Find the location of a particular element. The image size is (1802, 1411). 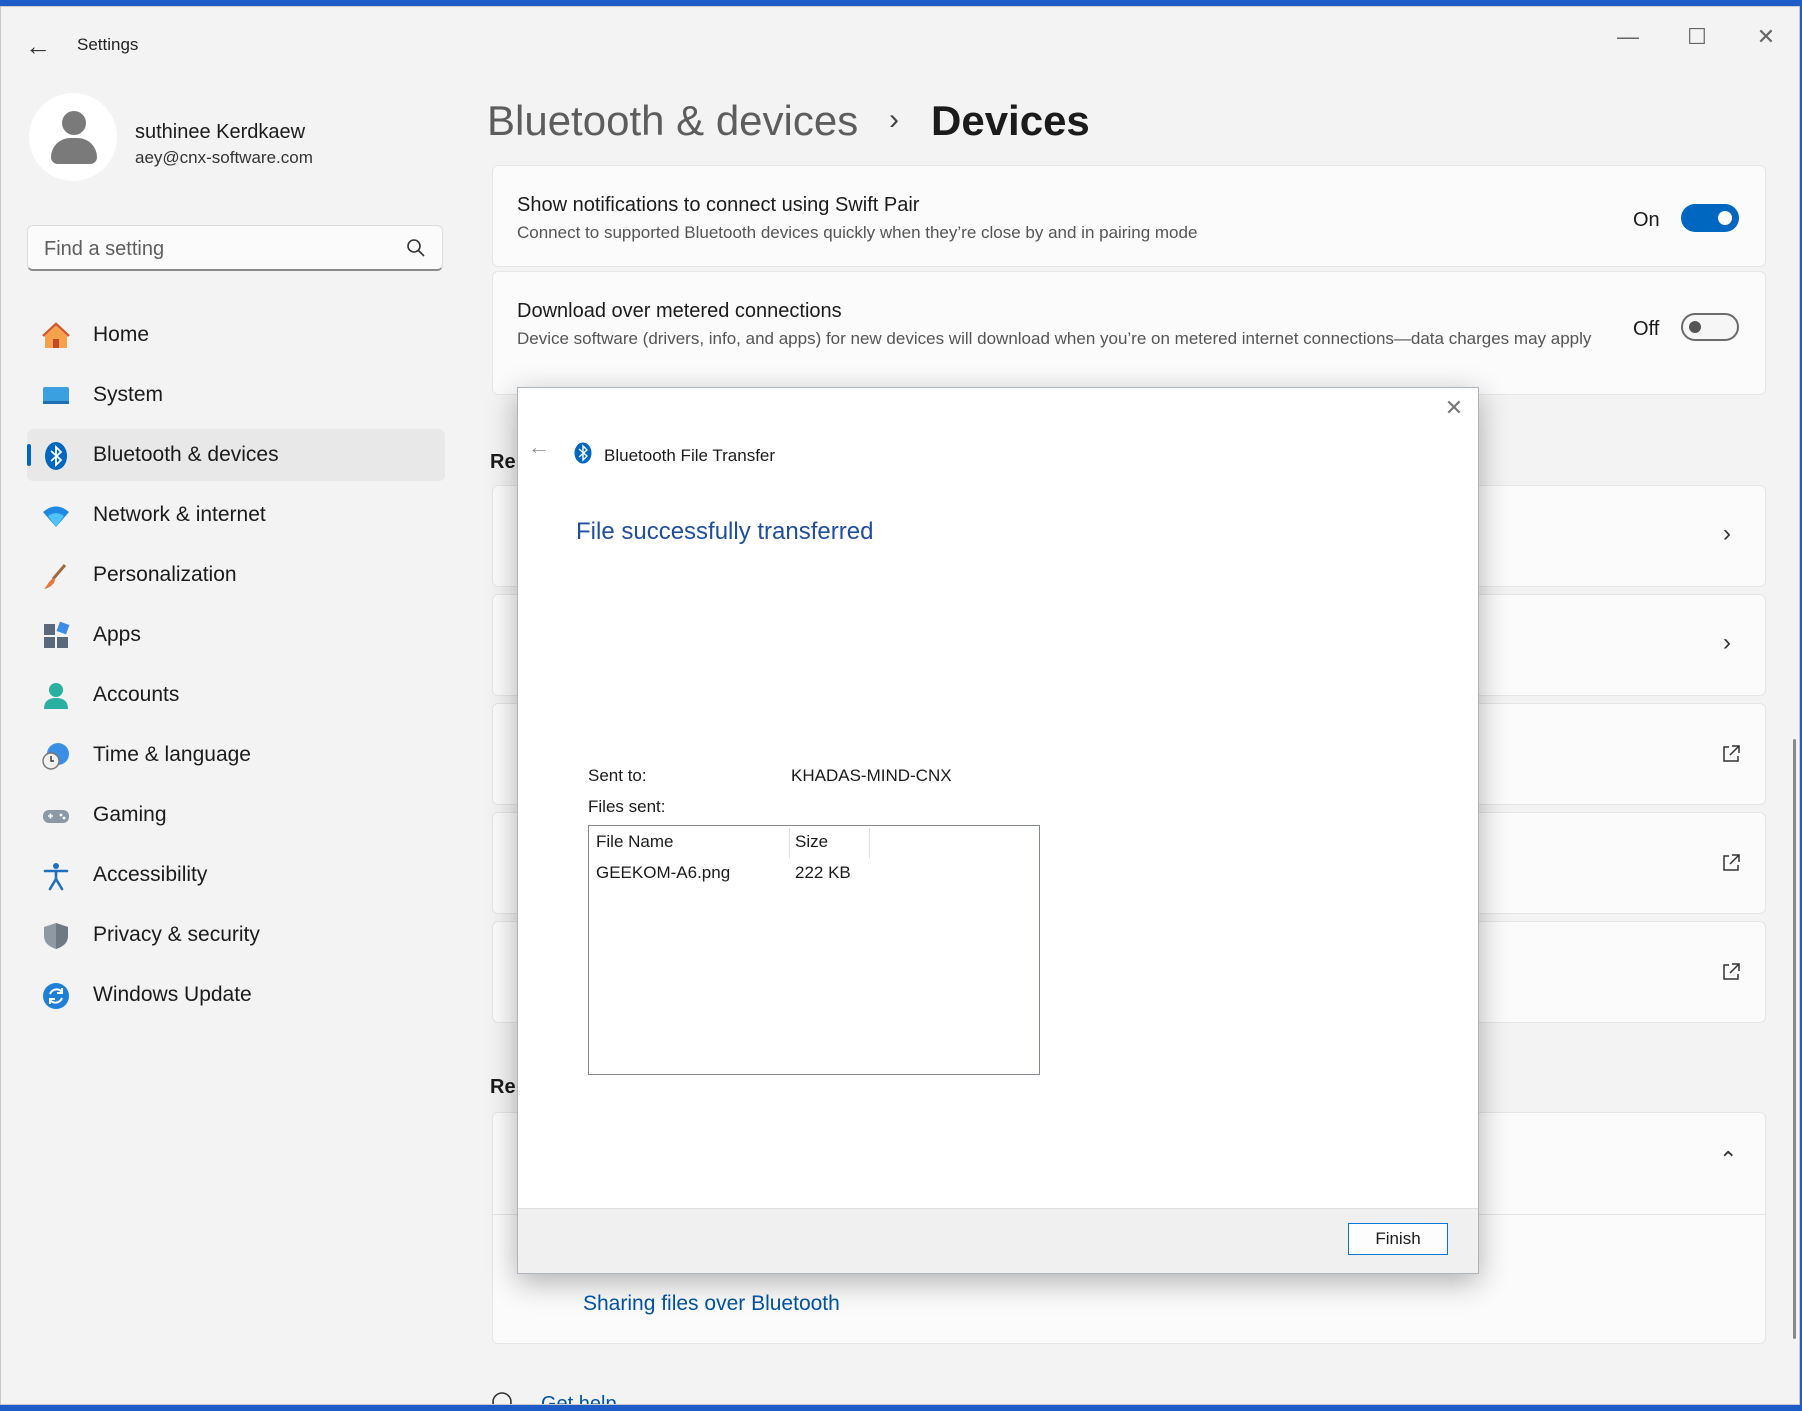

sidebar-item-network: Network & internet is located at coordinates (236, 515).